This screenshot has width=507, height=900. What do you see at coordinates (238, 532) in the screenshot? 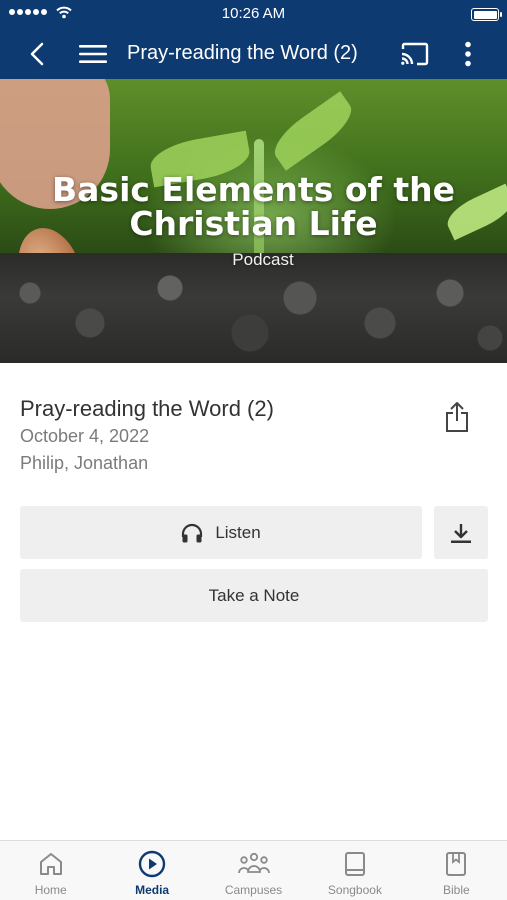
I see `listen-label: Listen` at bounding box center [238, 532].